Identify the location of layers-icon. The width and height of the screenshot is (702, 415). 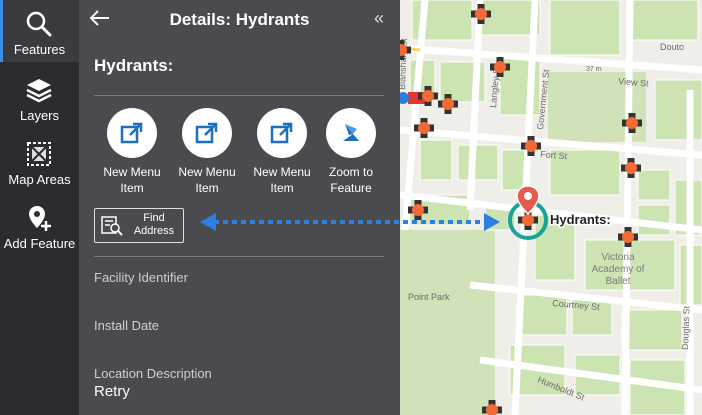
(39, 91).